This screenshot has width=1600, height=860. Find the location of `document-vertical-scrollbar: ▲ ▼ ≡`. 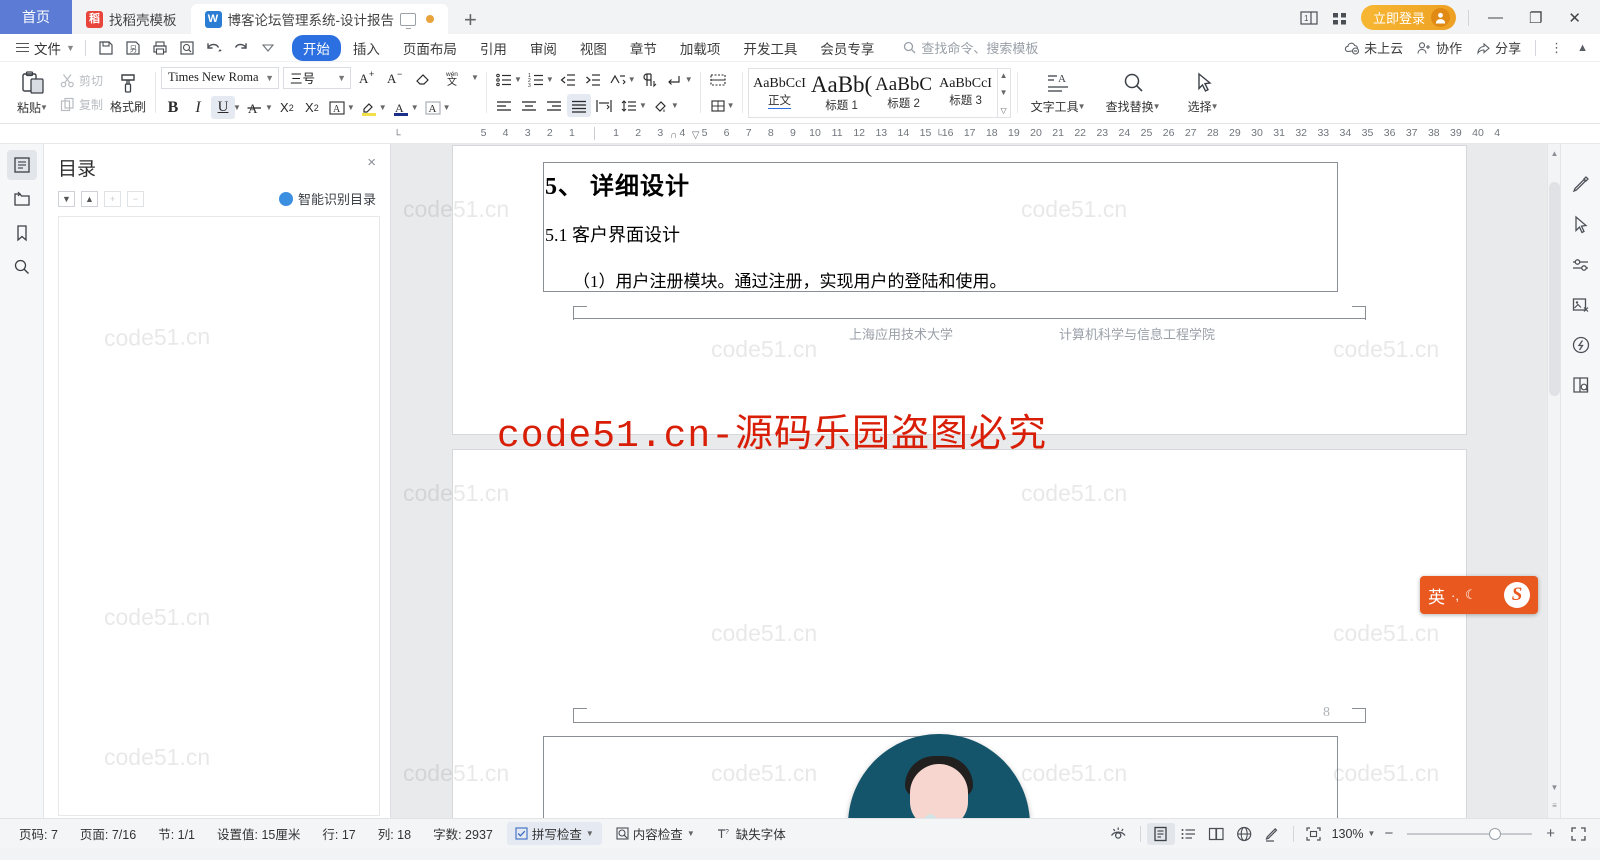

document-vertical-scrollbar: ▲ ▼ ≡ is located at coordinates (1553, 481).